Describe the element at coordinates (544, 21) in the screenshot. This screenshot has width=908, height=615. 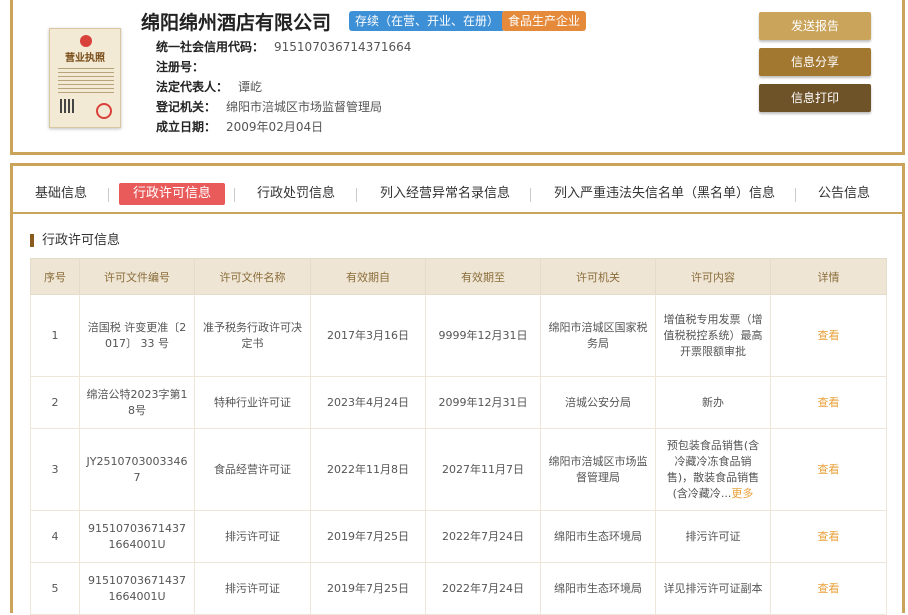
I see `company-type-badge: 食品生产企业` at that location.